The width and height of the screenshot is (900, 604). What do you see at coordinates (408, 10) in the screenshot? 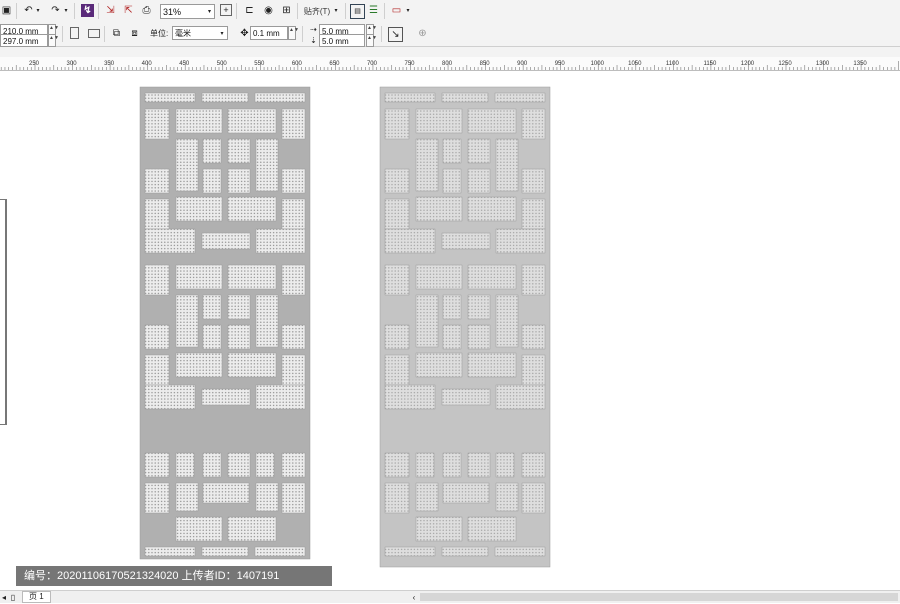
I see `launch-dropdown-icon: ▾` at bounding box center [408, 10].